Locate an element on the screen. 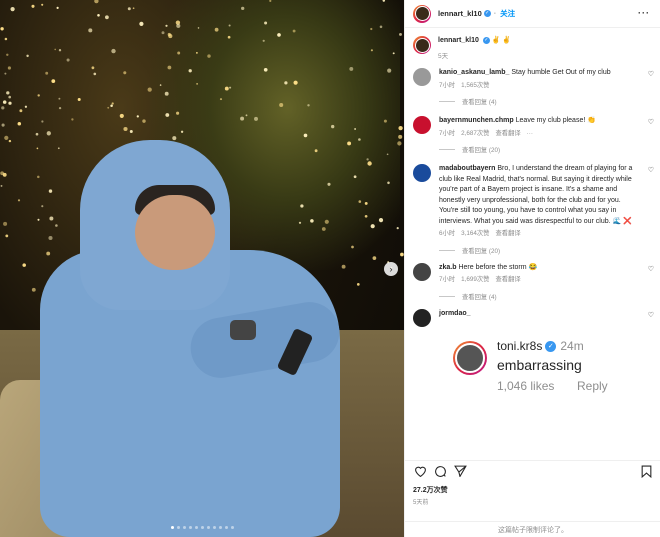 The width and height of the screenshot is (660, 537). post-age: 5天前 is located at coordinates (421, 503).